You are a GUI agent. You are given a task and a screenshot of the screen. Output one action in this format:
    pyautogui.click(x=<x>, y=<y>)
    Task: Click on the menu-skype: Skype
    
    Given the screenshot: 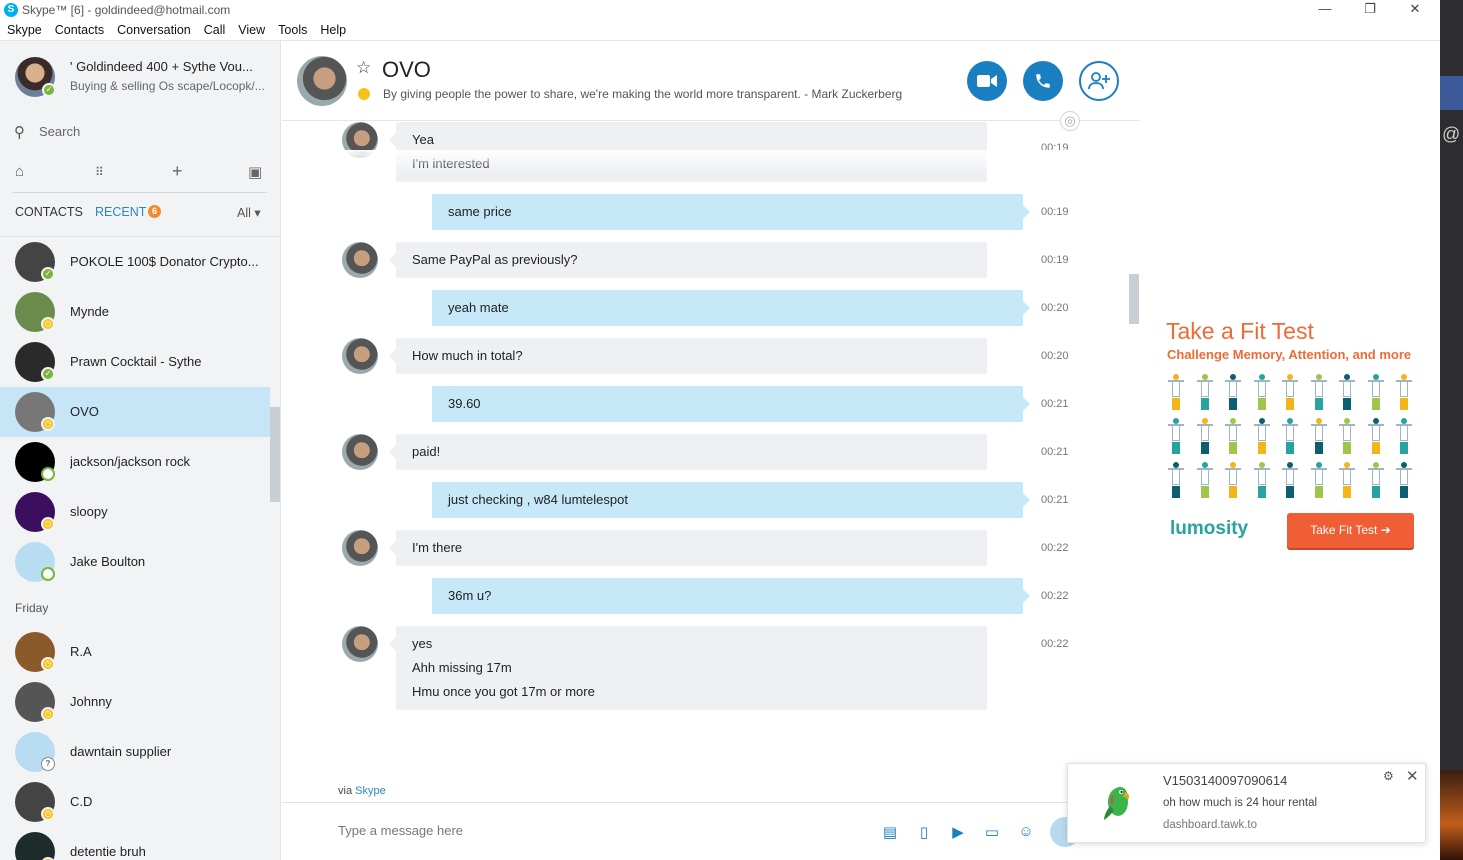 What is the action you would take?
    pyautogui.click(x=24, y=28)
    